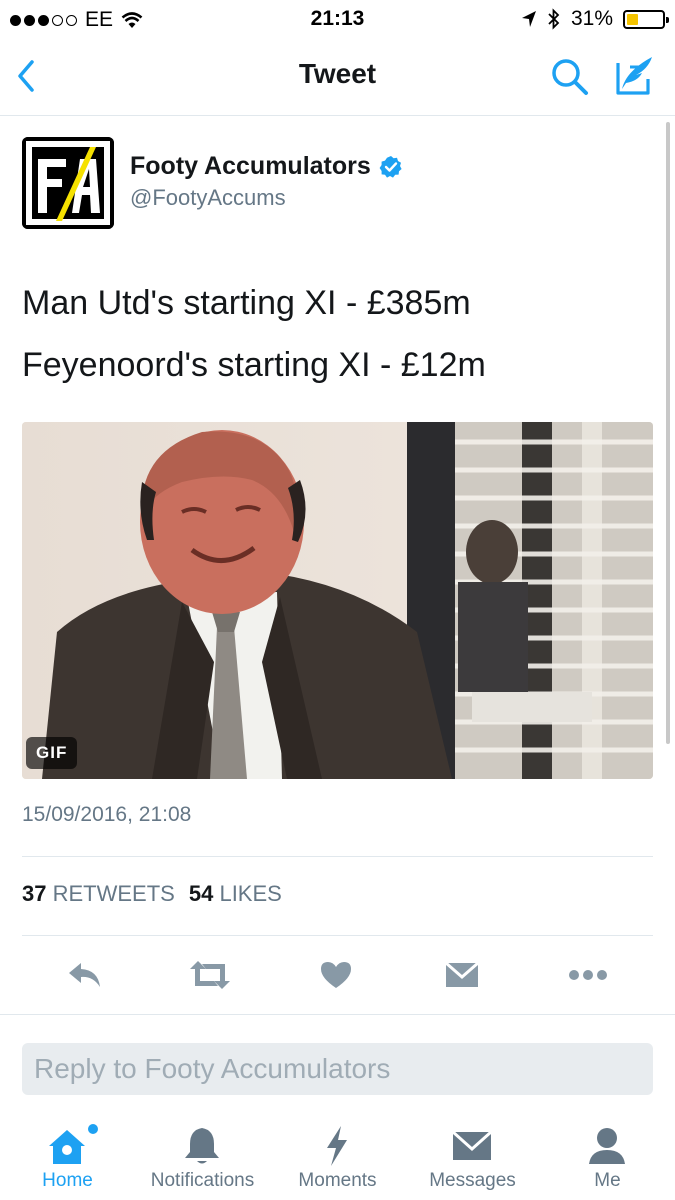 The height and width of the screenshot is (1200, 675). I want to click on tweet-text-line: Feyenoord's starting XI - £12m, so click(254, 365).